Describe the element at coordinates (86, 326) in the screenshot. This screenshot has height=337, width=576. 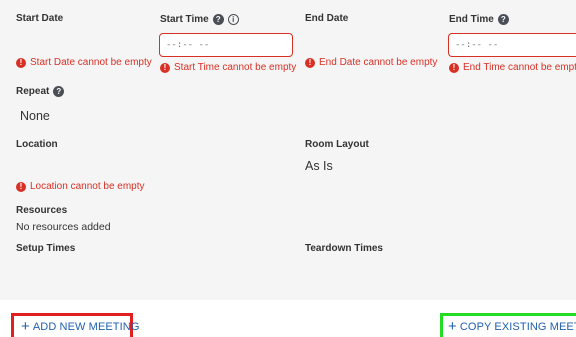
I see `add-new-meeting-label: ADD NEW MEETING` at that location.